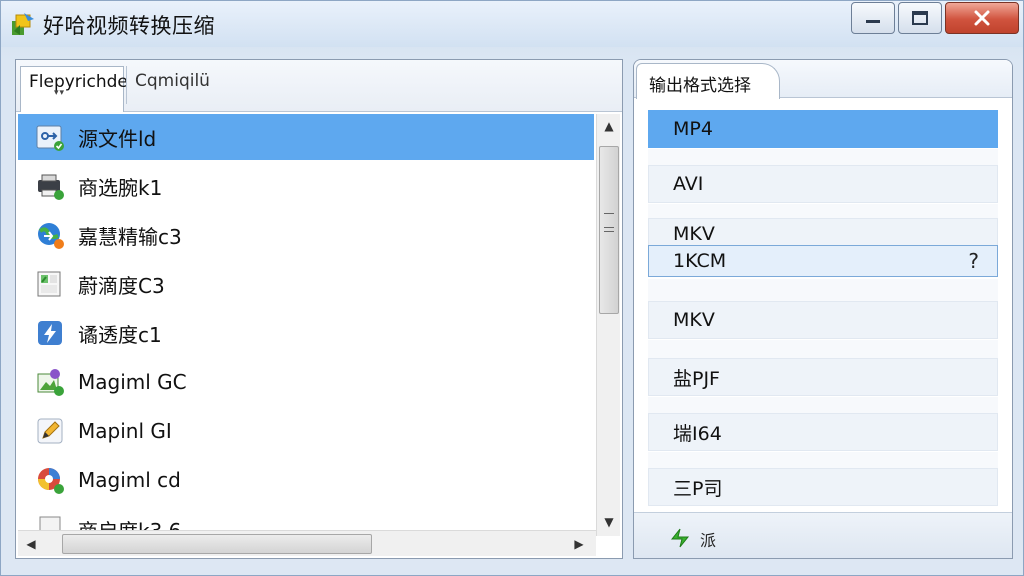 Image resolution: width=1024 pixels, height=576 pixels. What do you see at coordinates (31, 544) in the screenshot?
I see `scroll-left-icon: ◀` at bounding box center [31, 544].